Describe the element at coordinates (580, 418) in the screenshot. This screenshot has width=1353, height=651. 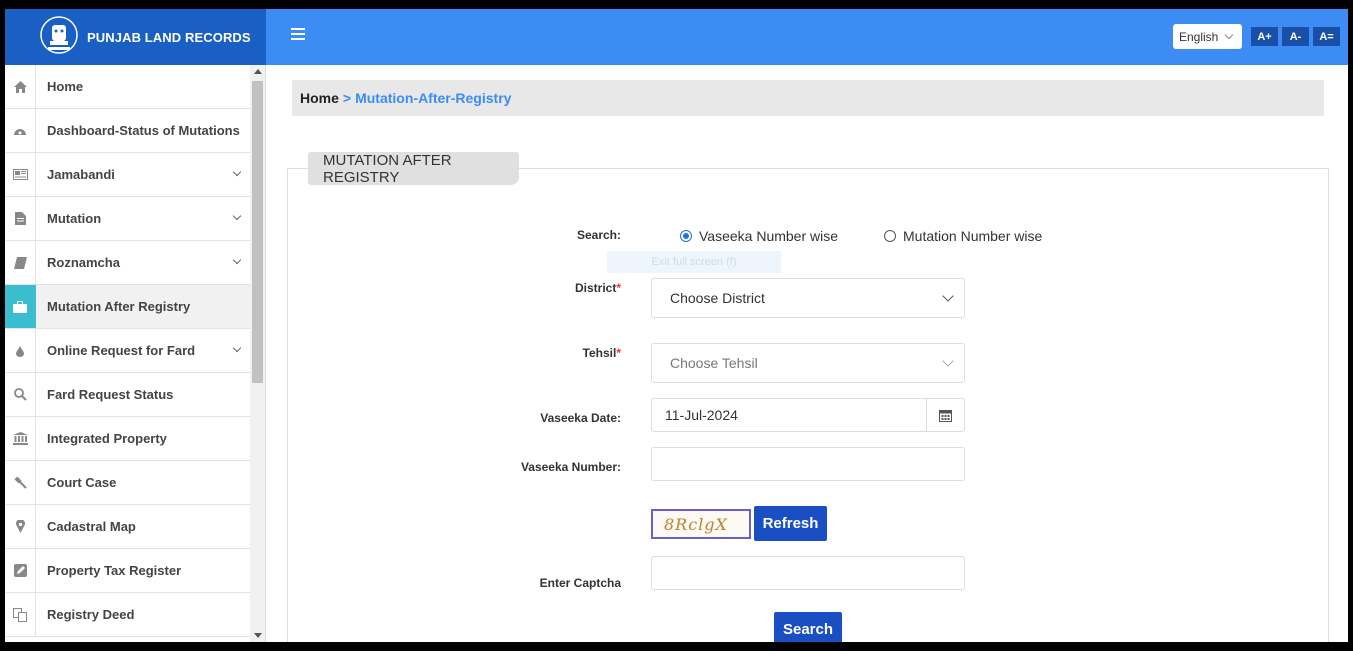
I see `vaseeka-date-label: Vaseeka Date:` at that location.